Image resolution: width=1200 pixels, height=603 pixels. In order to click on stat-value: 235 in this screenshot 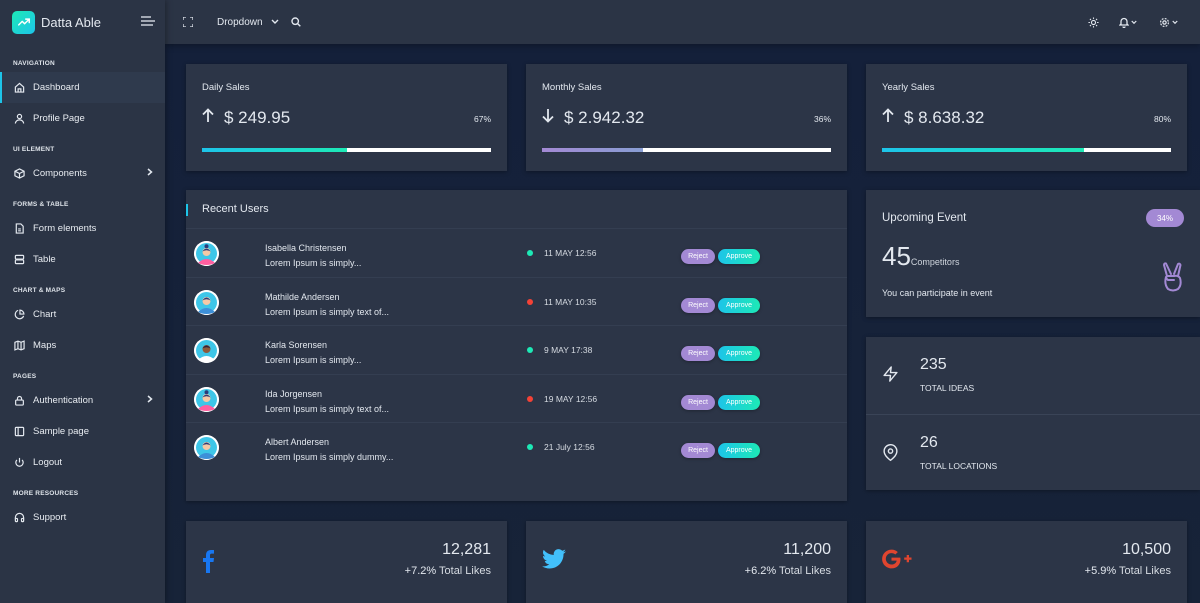, I will do `click(933, 364)`.